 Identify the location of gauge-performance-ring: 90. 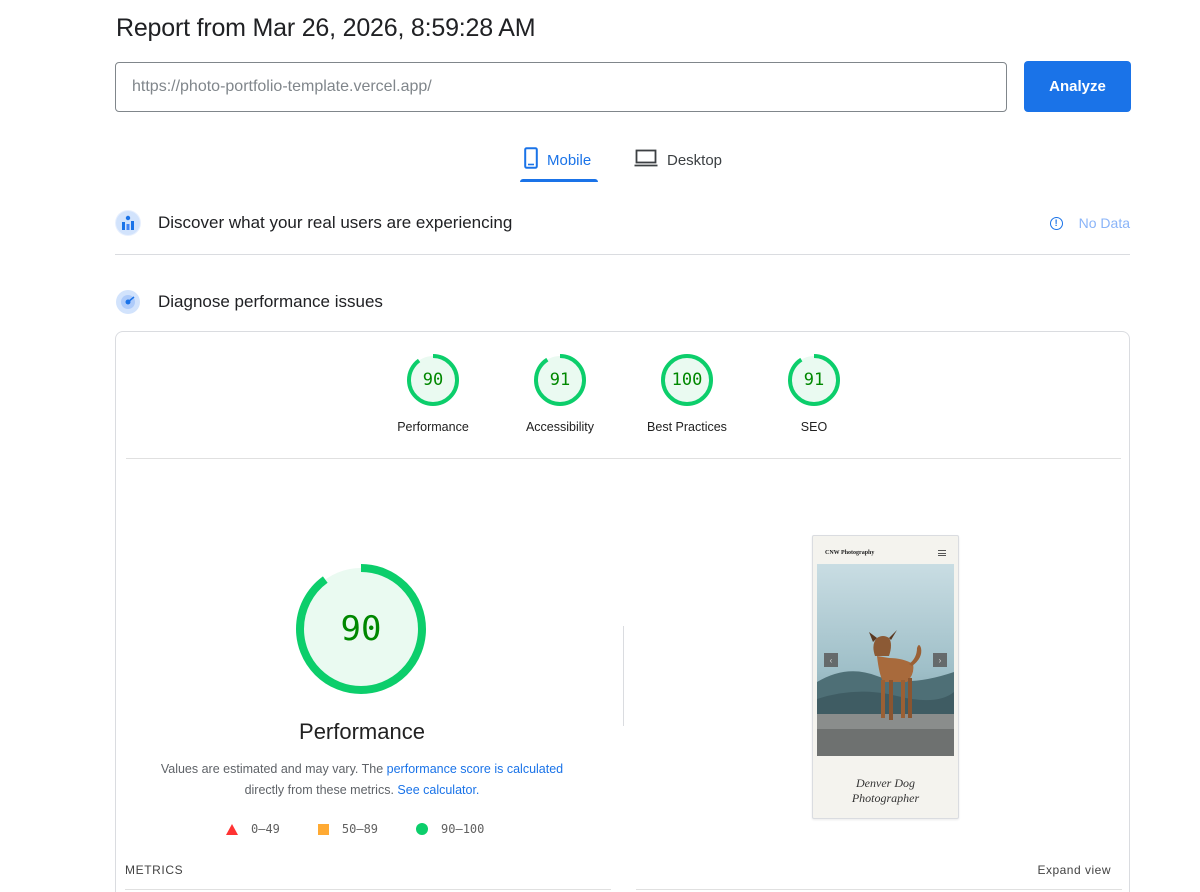
(433, 380).